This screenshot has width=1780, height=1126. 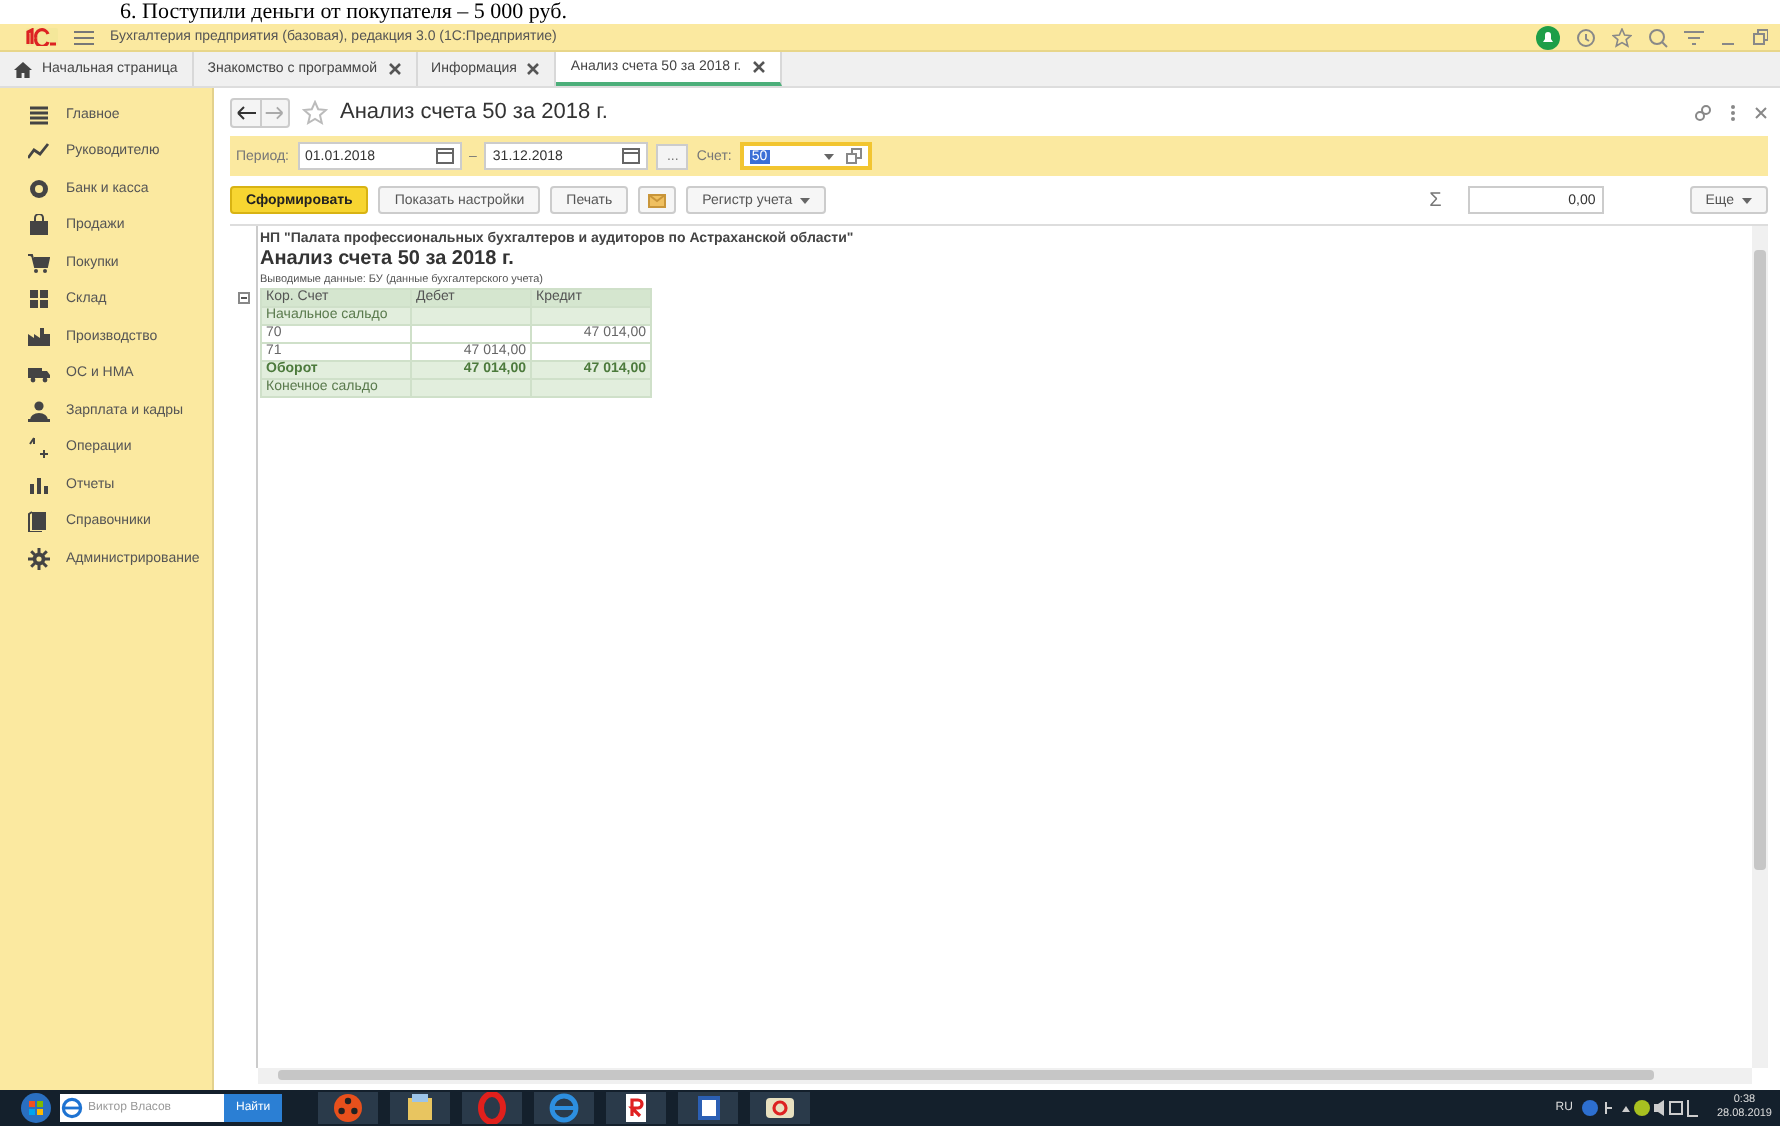 I want to click on bell-icon, so click(x=1548, y=37).